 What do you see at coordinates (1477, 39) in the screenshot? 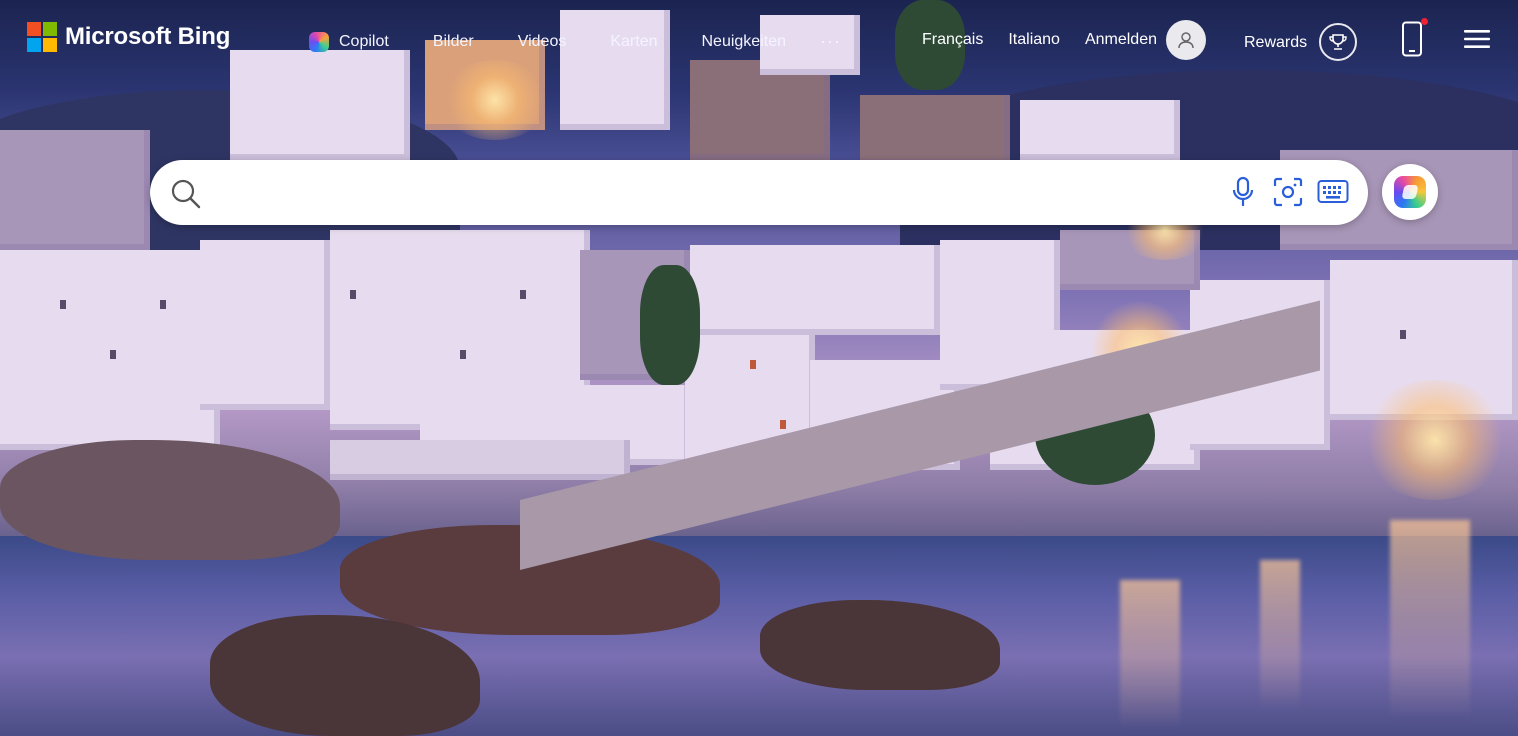
I see `hamburger-icon` at bounding box center [1477, 39].